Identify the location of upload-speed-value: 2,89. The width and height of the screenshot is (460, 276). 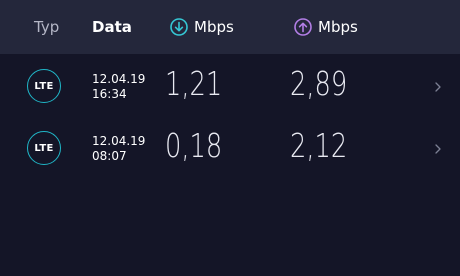
(319, 83).